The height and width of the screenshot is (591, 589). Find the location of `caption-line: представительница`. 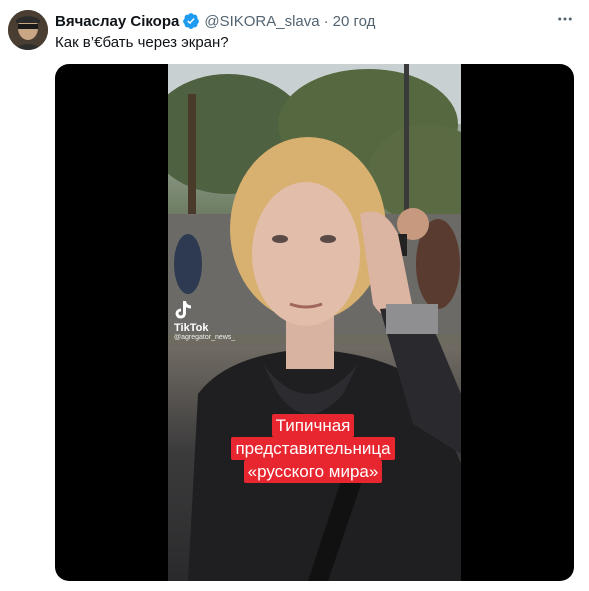

caption-line: представительница is located at coordinates (313, 448).